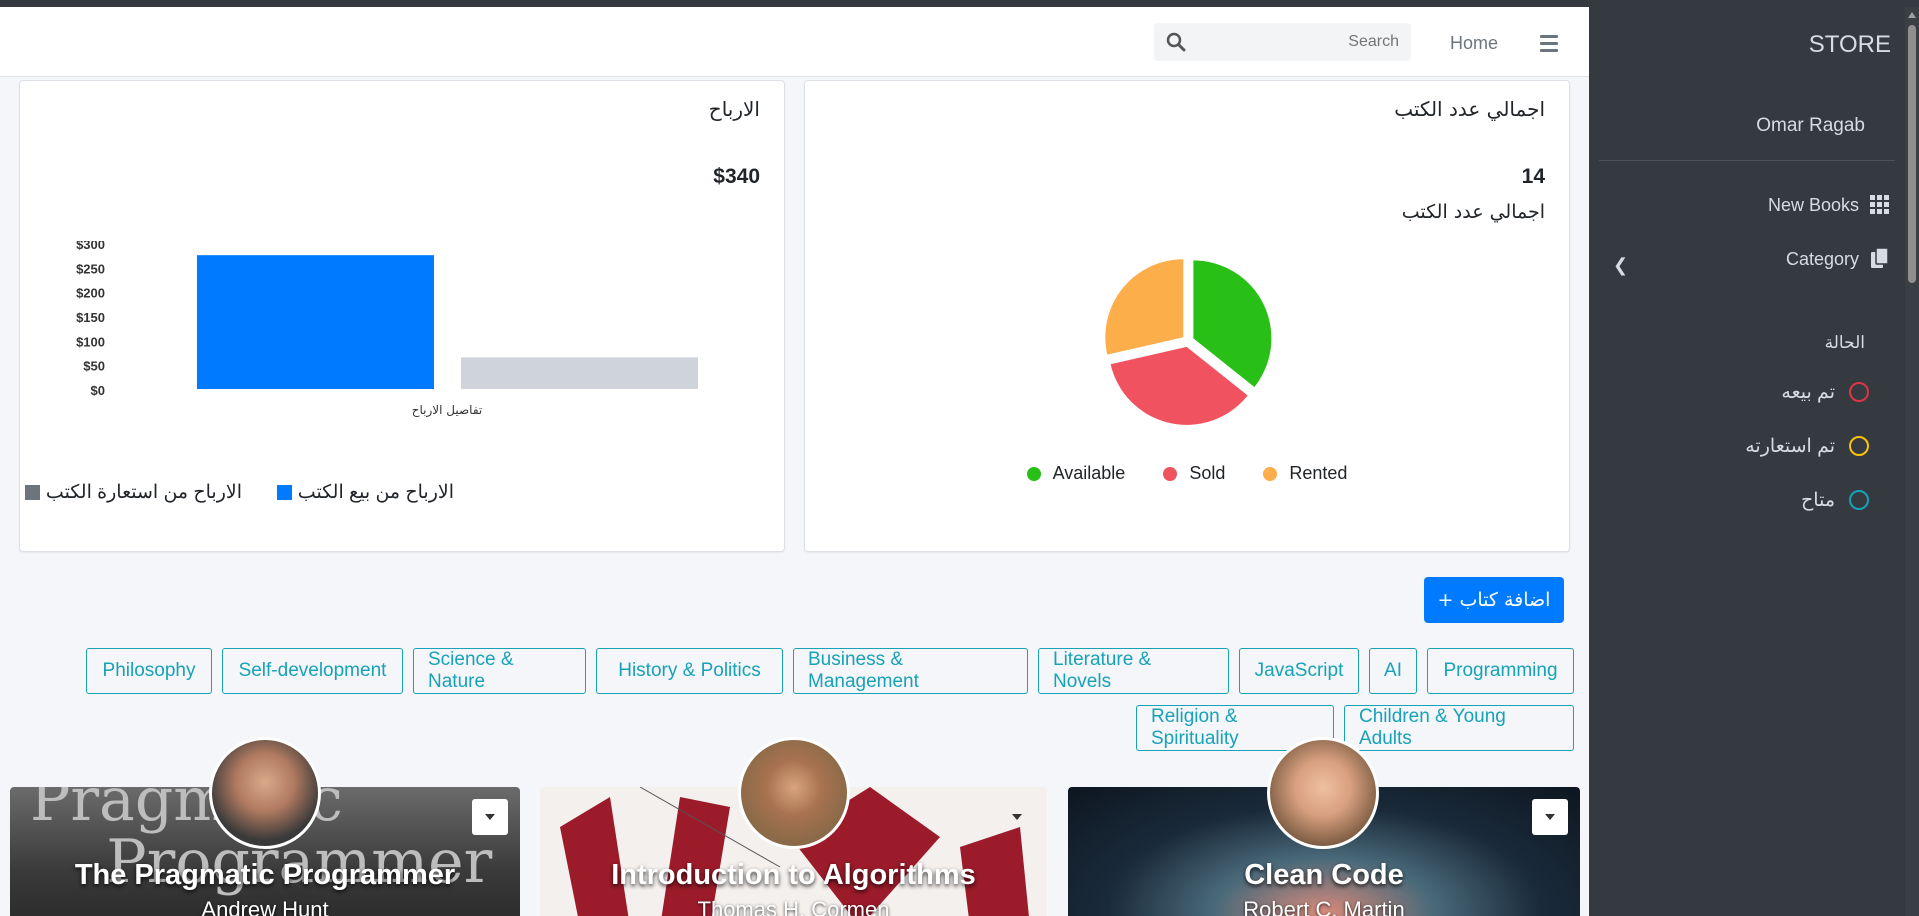 Image resolution: width=1919 pixels, height=916 pixels. What do you see at coordinates (284, 492) in the screenshot?
I see `legend-swatch-sales` at bounding box center [284, 492].